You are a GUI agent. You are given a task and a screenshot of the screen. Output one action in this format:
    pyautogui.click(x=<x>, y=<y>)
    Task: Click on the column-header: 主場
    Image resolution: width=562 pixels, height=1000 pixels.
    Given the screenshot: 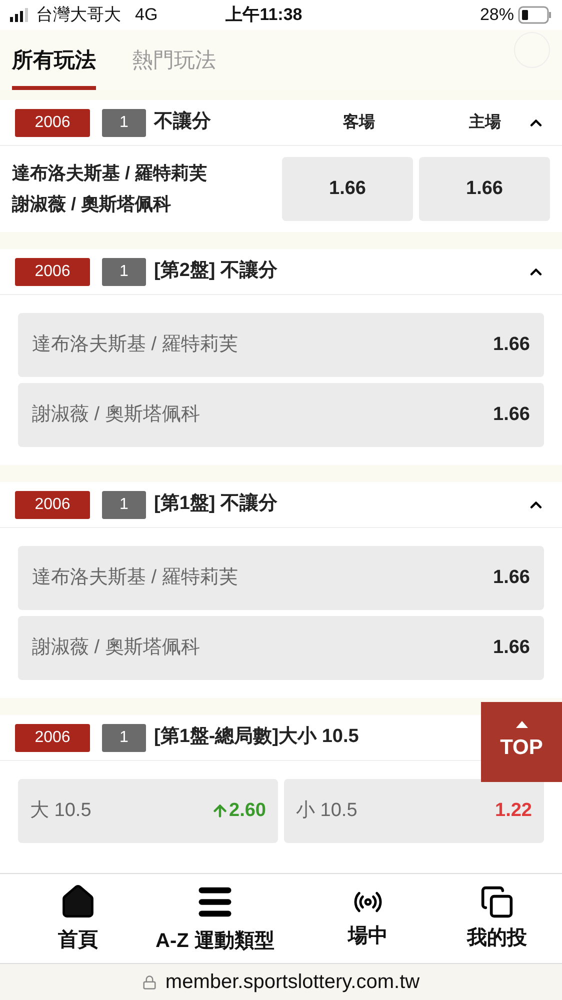 What is the action you would take?
    pyautogui.click(x=485, y=122)
    